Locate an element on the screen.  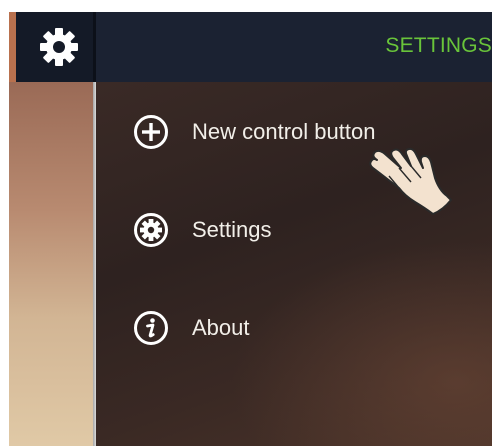
gear-icon is located at coordinates (59, 47).